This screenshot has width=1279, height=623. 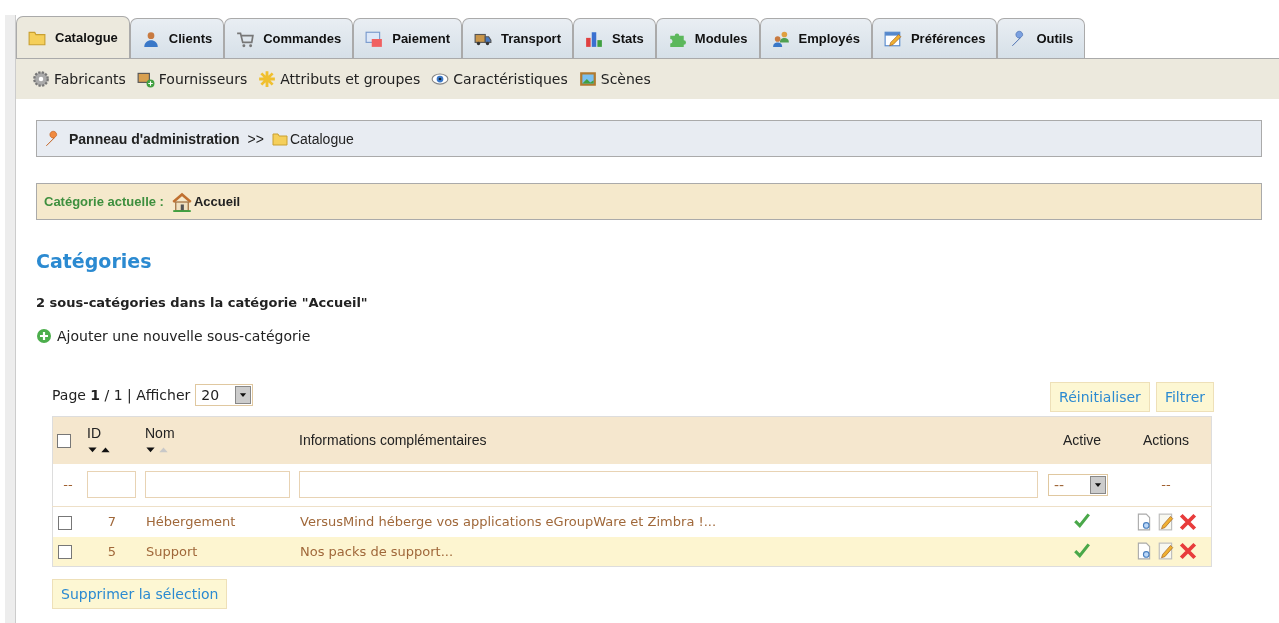 What do you see at coordinates (177, 38) in the screenshot?
I see `tab: Clients` at bounding box center [177, 38].